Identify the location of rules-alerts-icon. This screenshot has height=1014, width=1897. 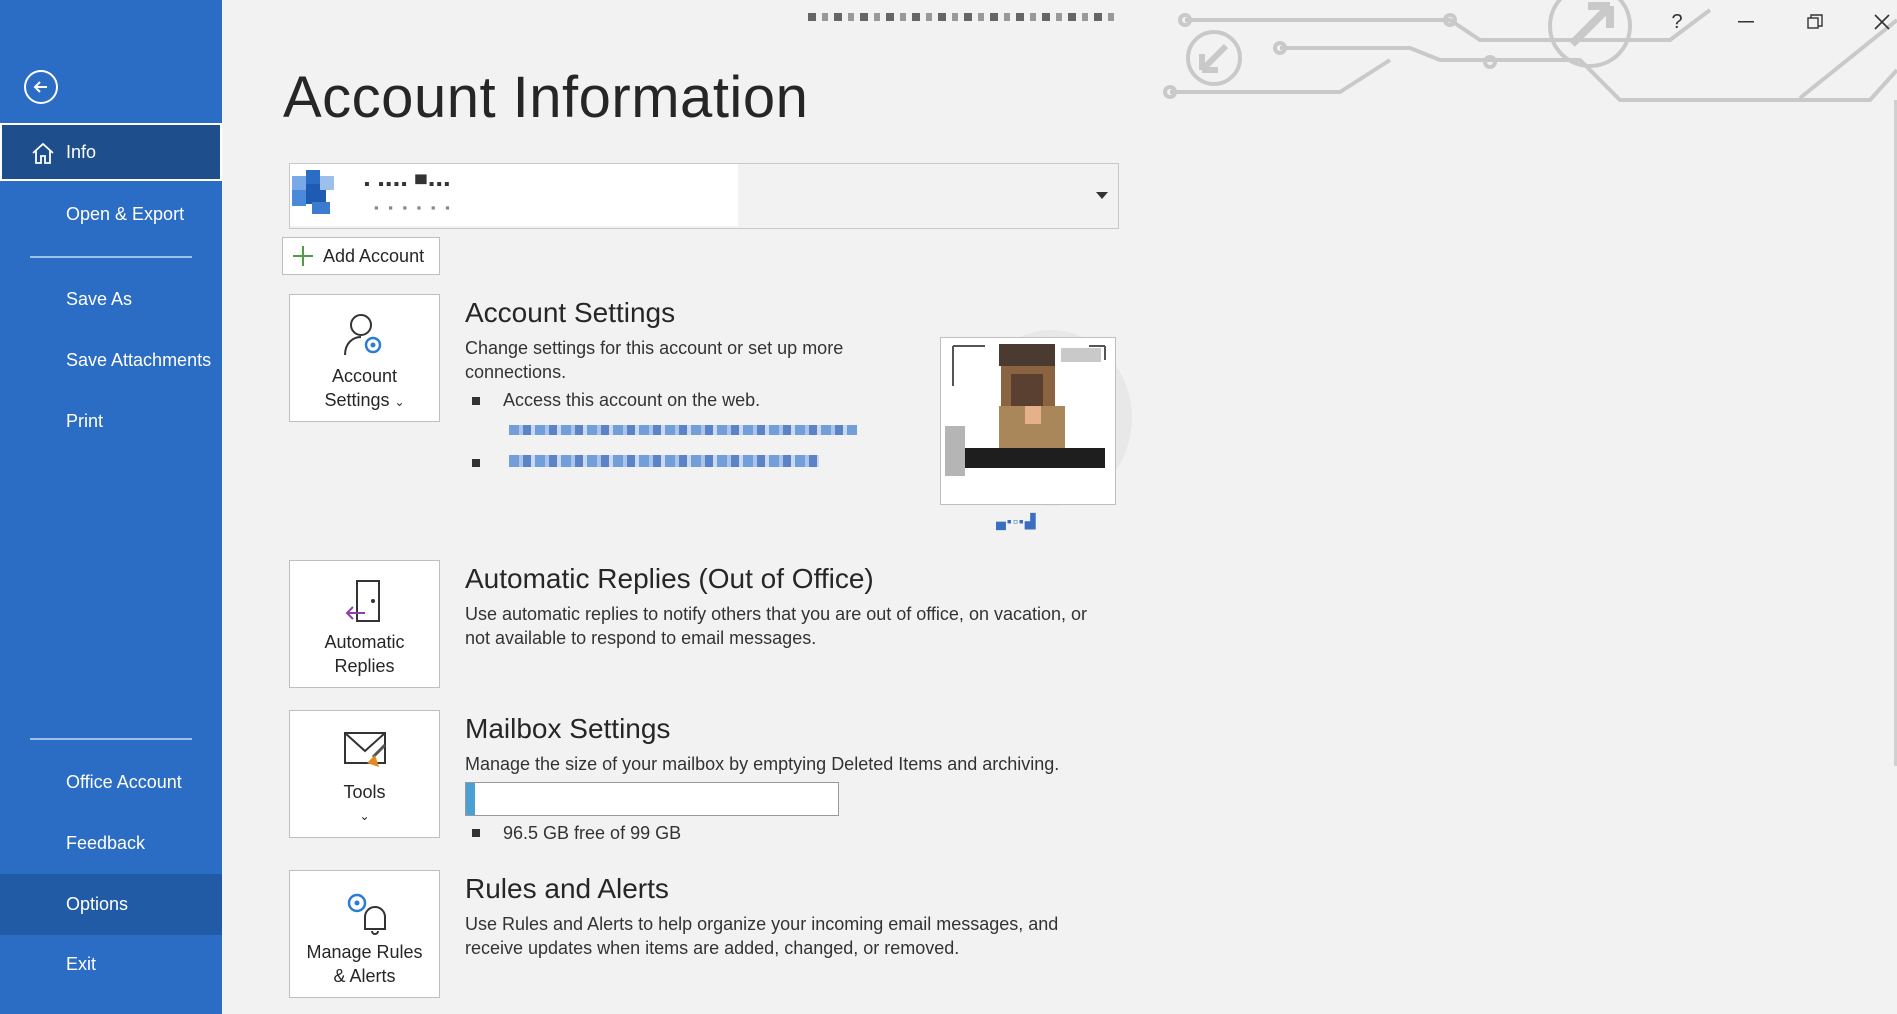
(366, 914).